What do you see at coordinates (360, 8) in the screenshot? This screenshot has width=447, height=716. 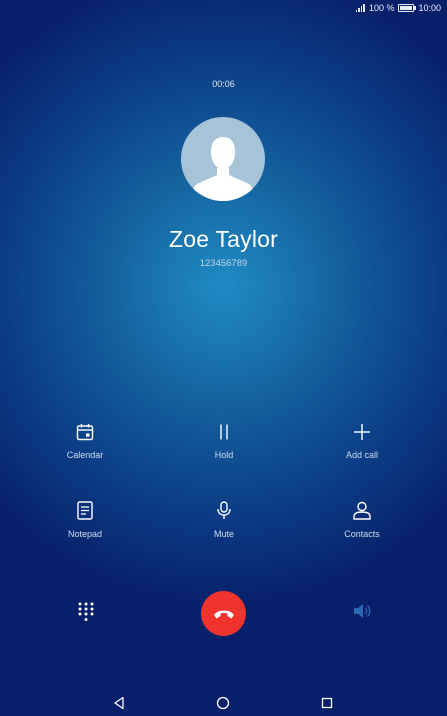 I see `signal-icon` at bounding box center [360, 8].